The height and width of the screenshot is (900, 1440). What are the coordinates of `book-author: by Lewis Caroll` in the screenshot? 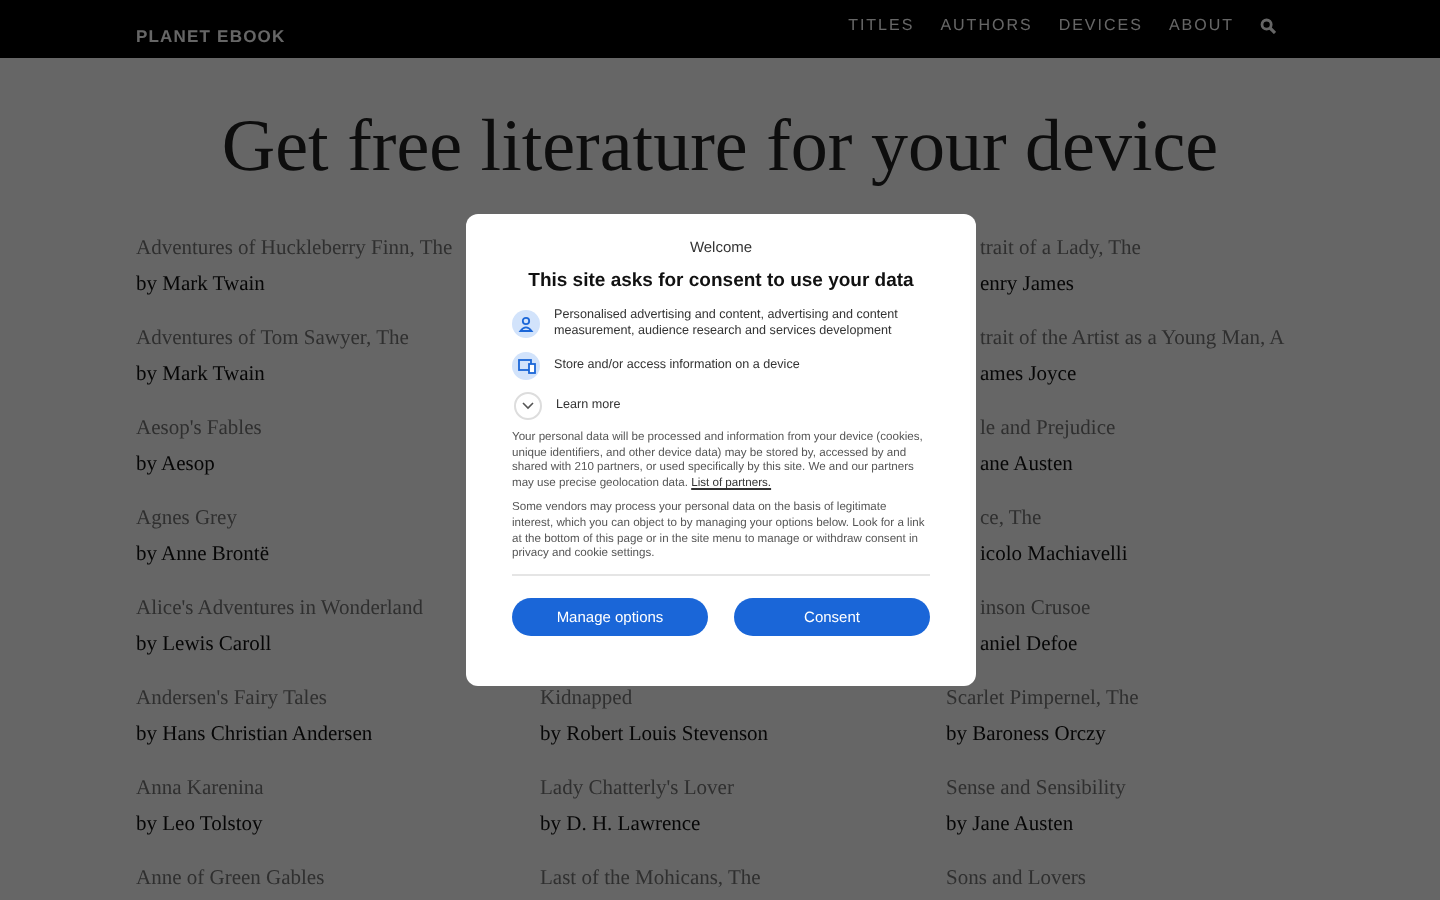 It's located at (204, 646).